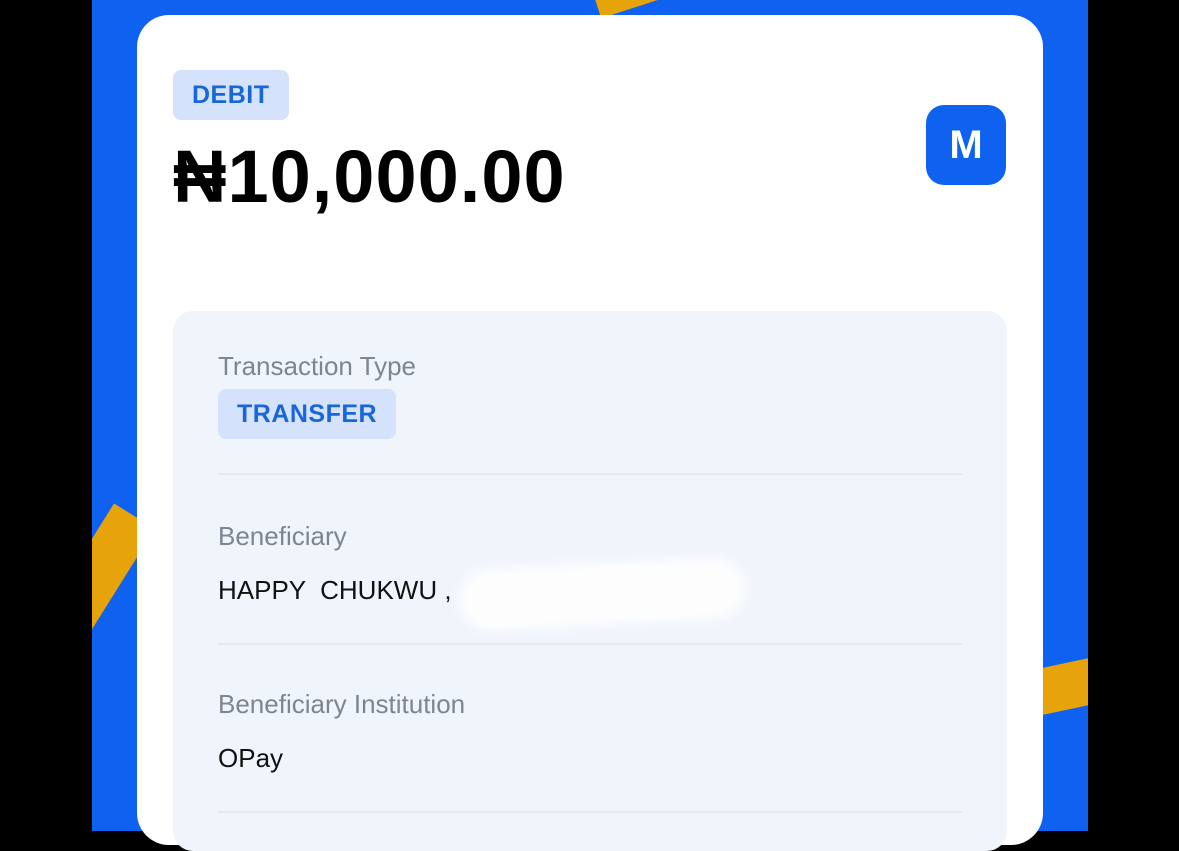 Image resolution: width=1179 pixels, height=851 pixels. What do you see at coordinates (342, 704) in the screenshot?
I see `beneficiary-institution-label: Beneficiary Institution` at bounding box center [342, 704].